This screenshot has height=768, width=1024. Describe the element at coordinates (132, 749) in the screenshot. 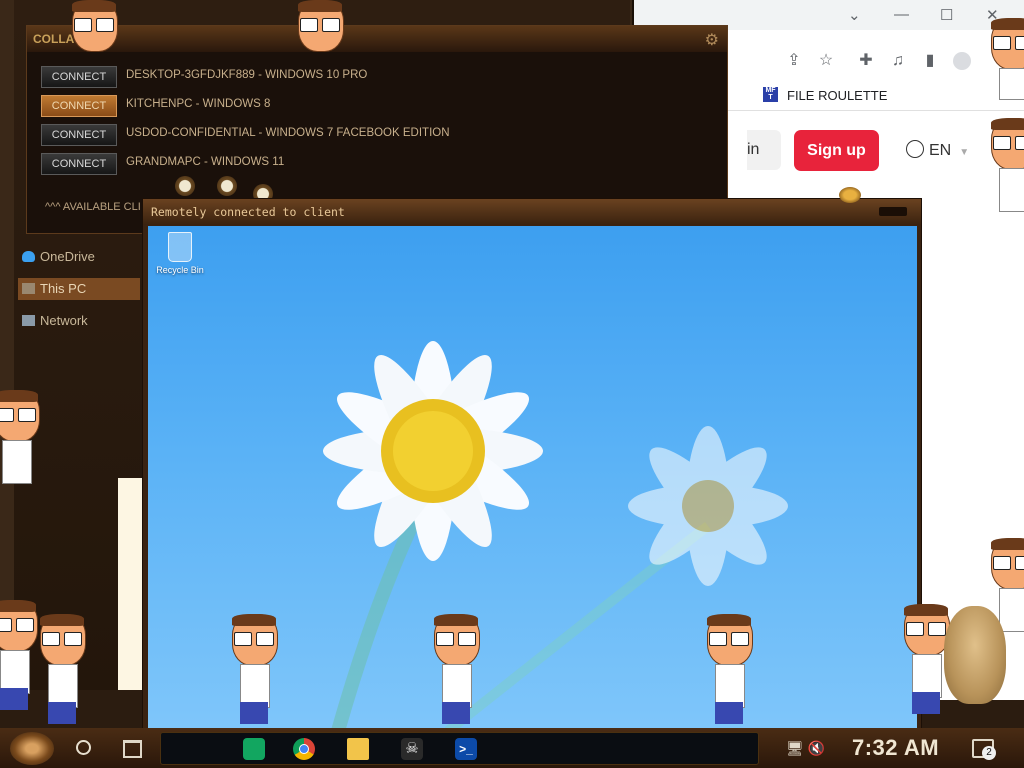

I see `task-view-icon` at that location.